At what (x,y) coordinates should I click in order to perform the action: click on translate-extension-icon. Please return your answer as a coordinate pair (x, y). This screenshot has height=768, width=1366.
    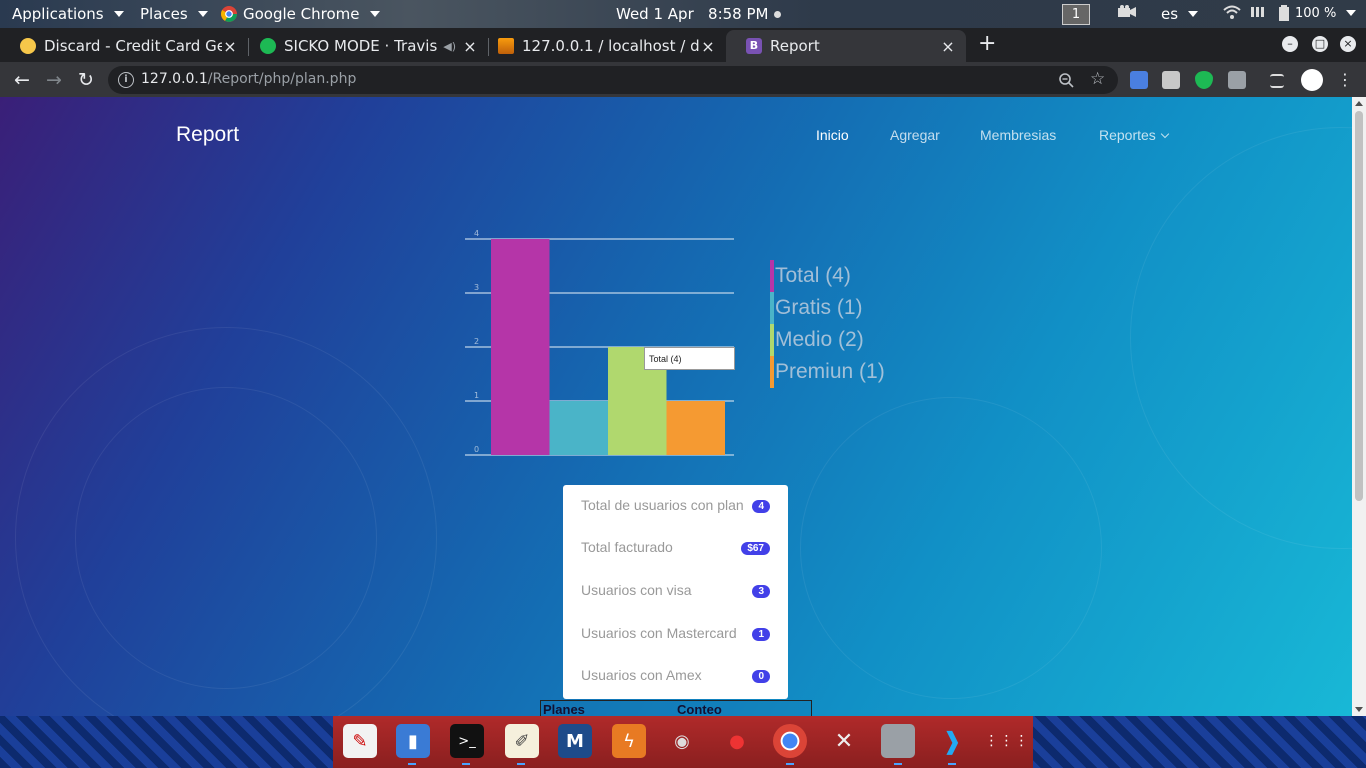
    Looking at the image, I should click on (1139, 80).